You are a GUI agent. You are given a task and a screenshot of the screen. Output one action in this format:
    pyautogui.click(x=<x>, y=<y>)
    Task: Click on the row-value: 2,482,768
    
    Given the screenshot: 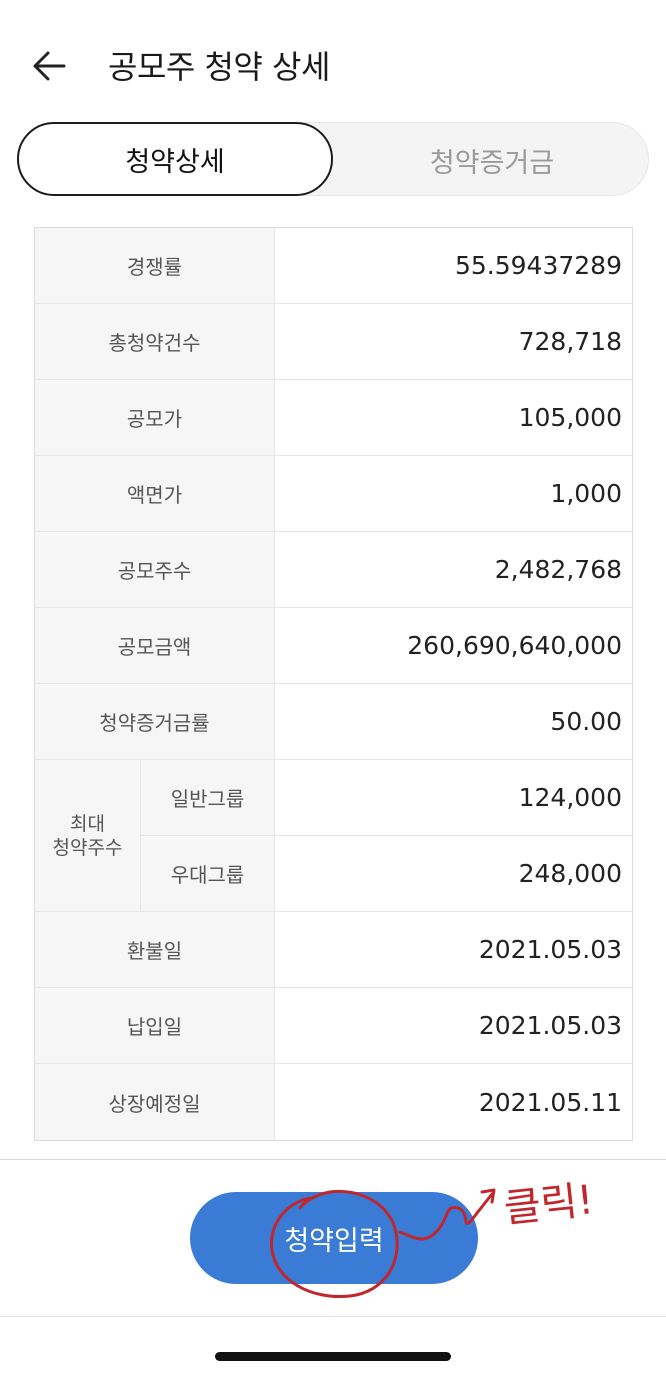 What is the action you would take?
    pyautogui.click(x=558, y=569)
    